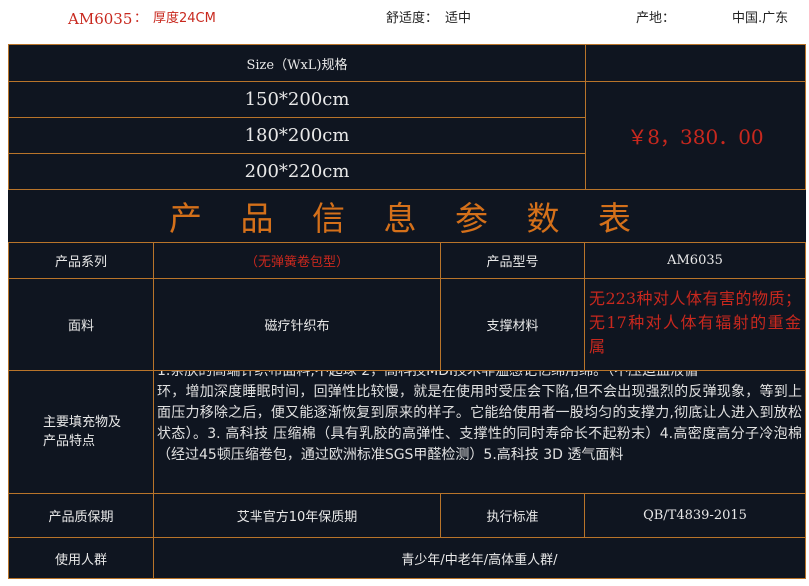  I want to click on support-cell: 无223种对人体有害的物质；无17种对人体有辐射的重金属, so click(695, 325).